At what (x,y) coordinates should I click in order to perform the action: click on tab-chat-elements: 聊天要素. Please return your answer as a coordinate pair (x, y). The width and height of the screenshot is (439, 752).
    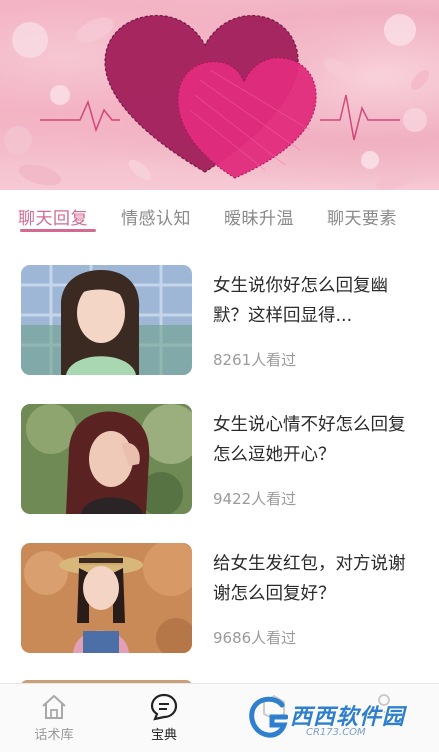
    Looking at the image, I should click on (362, 216).